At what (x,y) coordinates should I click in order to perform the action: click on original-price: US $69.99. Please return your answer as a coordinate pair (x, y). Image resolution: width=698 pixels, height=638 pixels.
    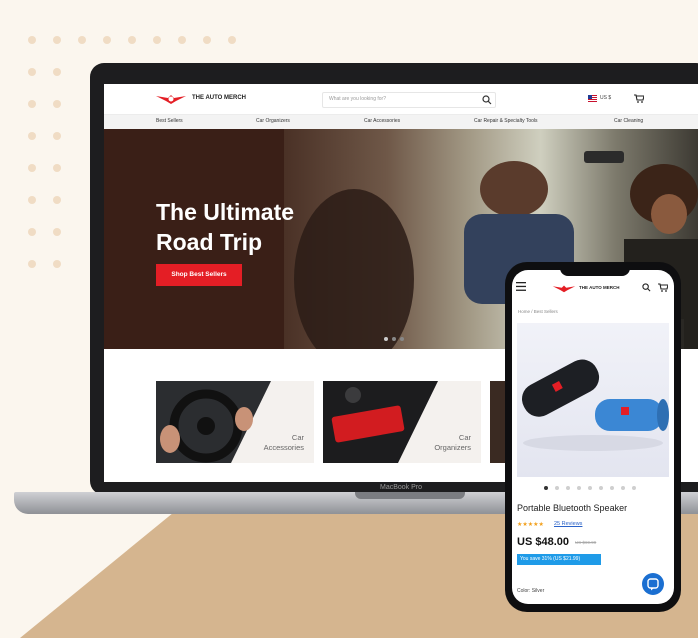
    Looking at the image, I should click on (586, 542).